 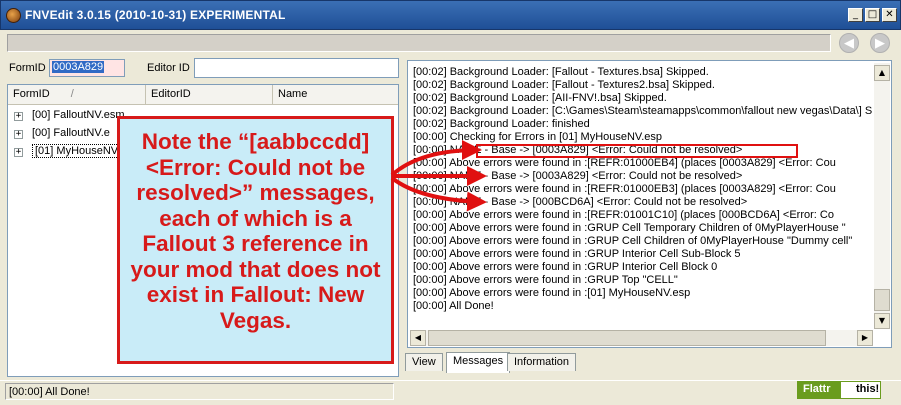 I want to click on flattr-button: Flattr this!, so click(x=839, y=390).